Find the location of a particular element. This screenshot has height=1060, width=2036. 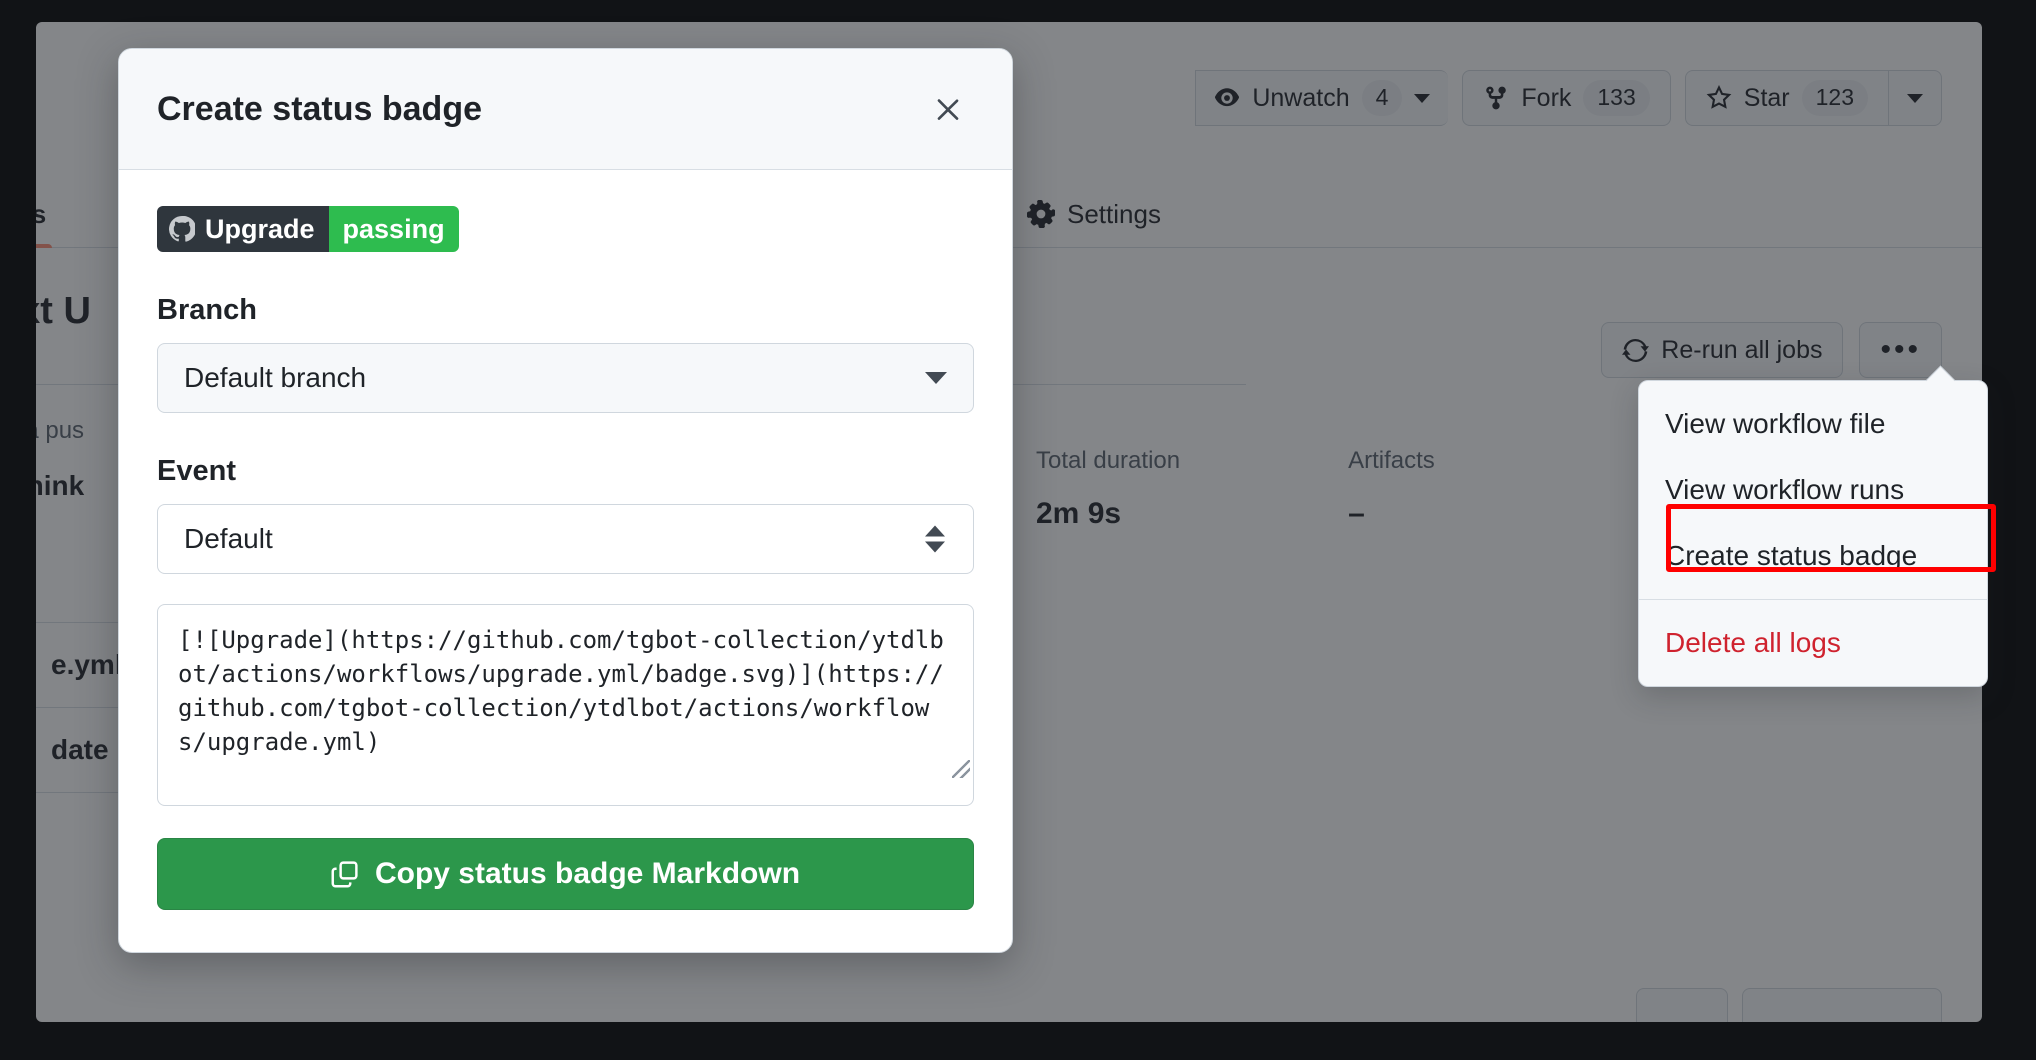

status-badge-left: Upgrade is located at coordinates (243, 229).